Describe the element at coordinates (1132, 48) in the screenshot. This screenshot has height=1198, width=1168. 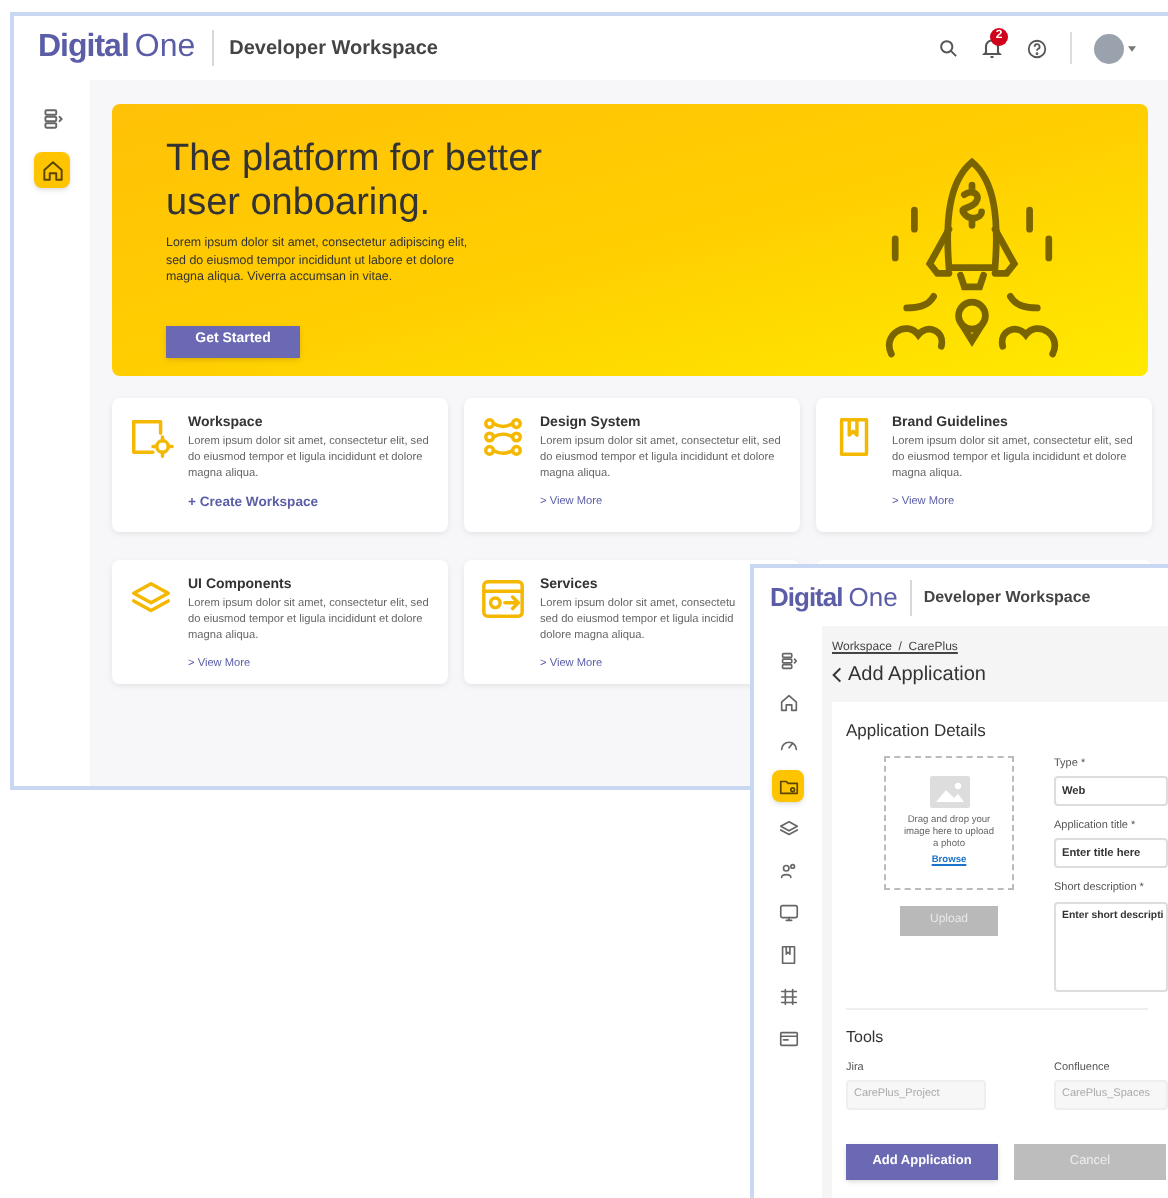
I see `caret-icon` at that location.